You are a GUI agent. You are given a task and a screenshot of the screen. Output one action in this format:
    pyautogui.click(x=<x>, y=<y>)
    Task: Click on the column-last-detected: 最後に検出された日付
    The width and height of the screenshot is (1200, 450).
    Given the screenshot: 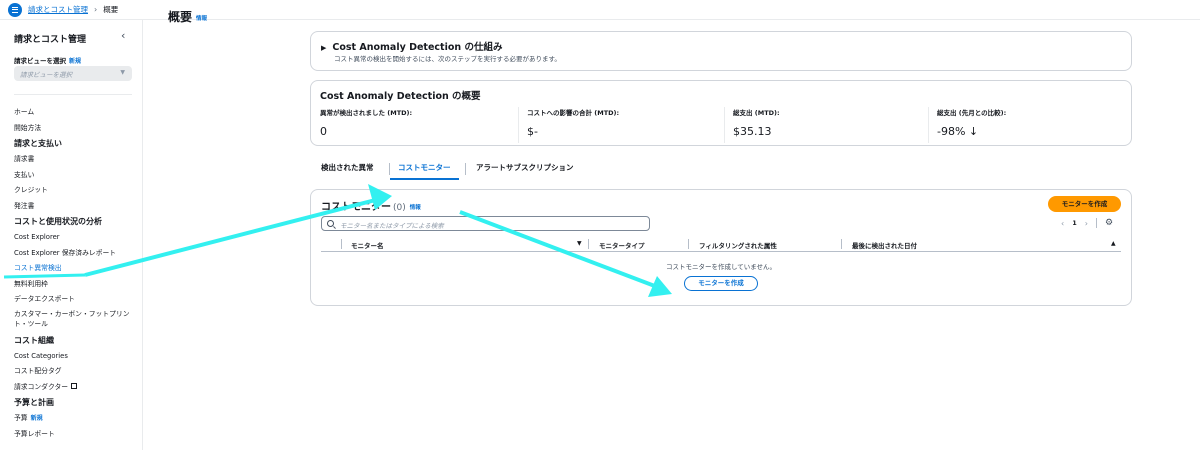 What is the action you would take?
    pyautogui.click(x=884, y=245)
    